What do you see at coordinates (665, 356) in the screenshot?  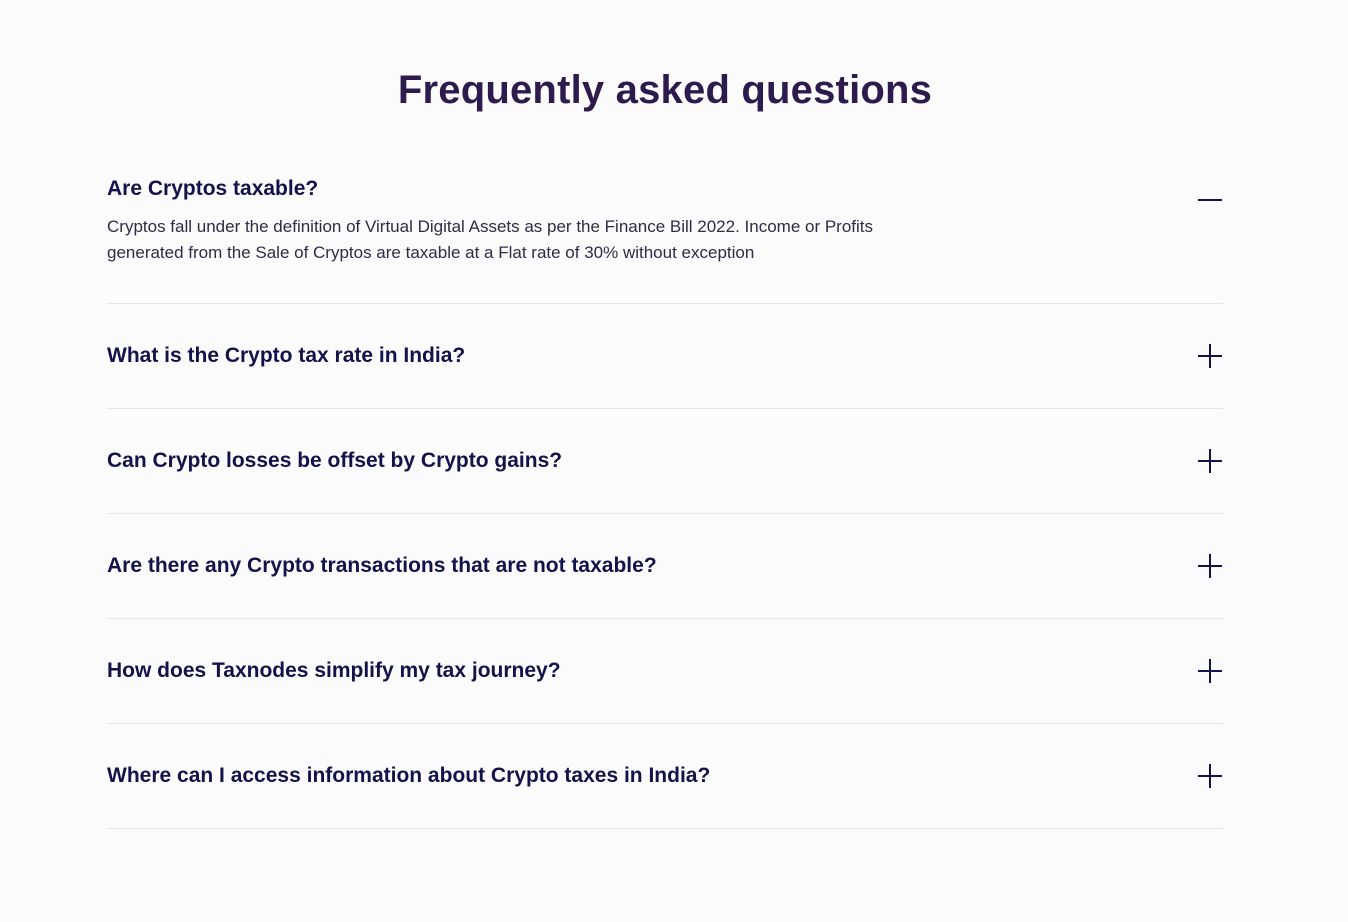 I see `faq-item: What is the Crypto tax rate in India?` at bounding box center [665, 356].